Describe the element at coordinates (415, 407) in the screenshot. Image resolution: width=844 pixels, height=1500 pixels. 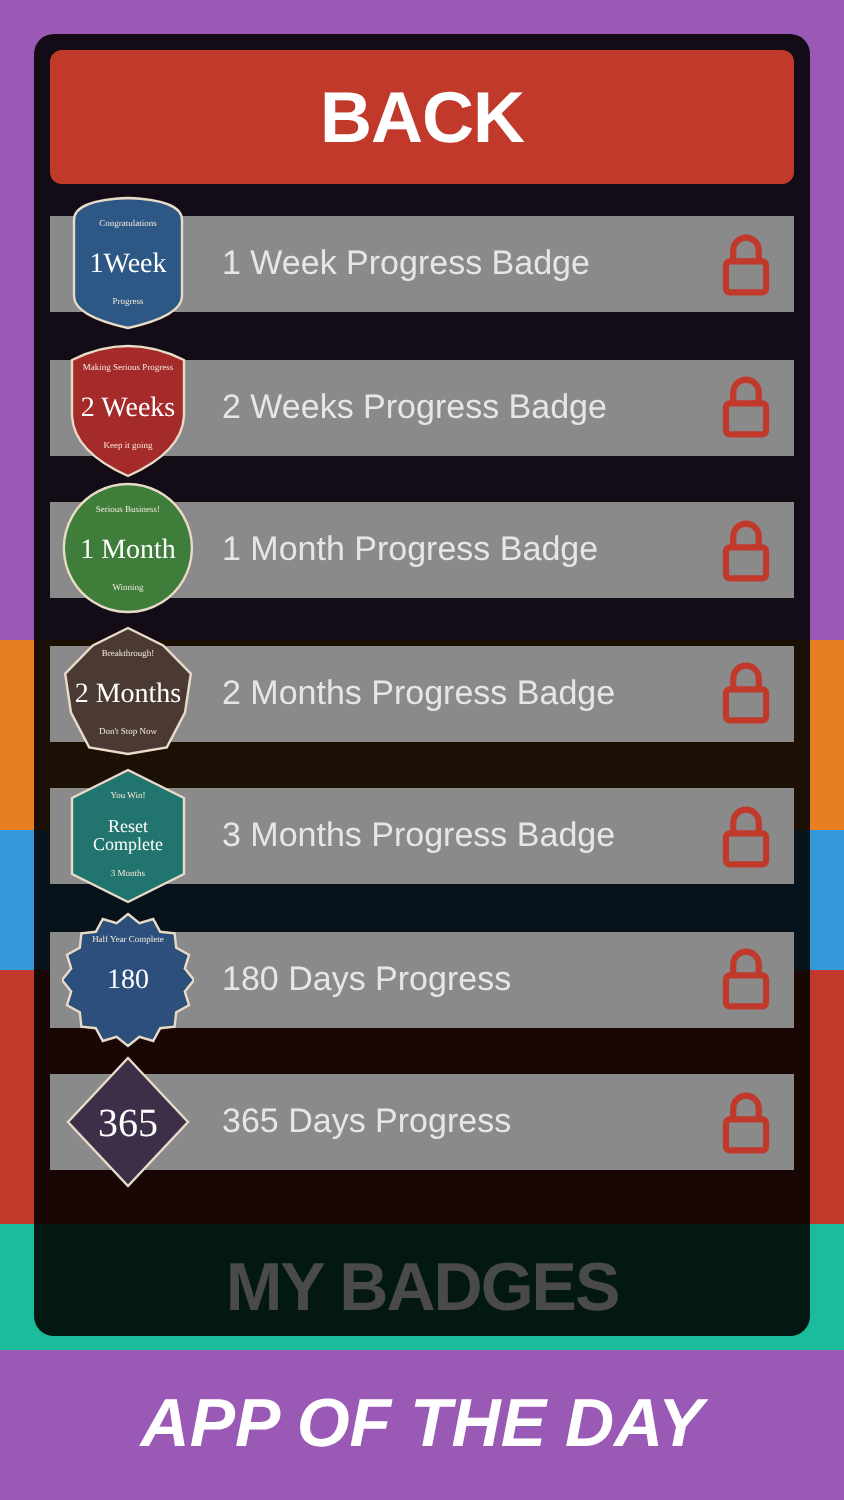
I see `badge-title: 2 Weeks Progress Badge` at that location.